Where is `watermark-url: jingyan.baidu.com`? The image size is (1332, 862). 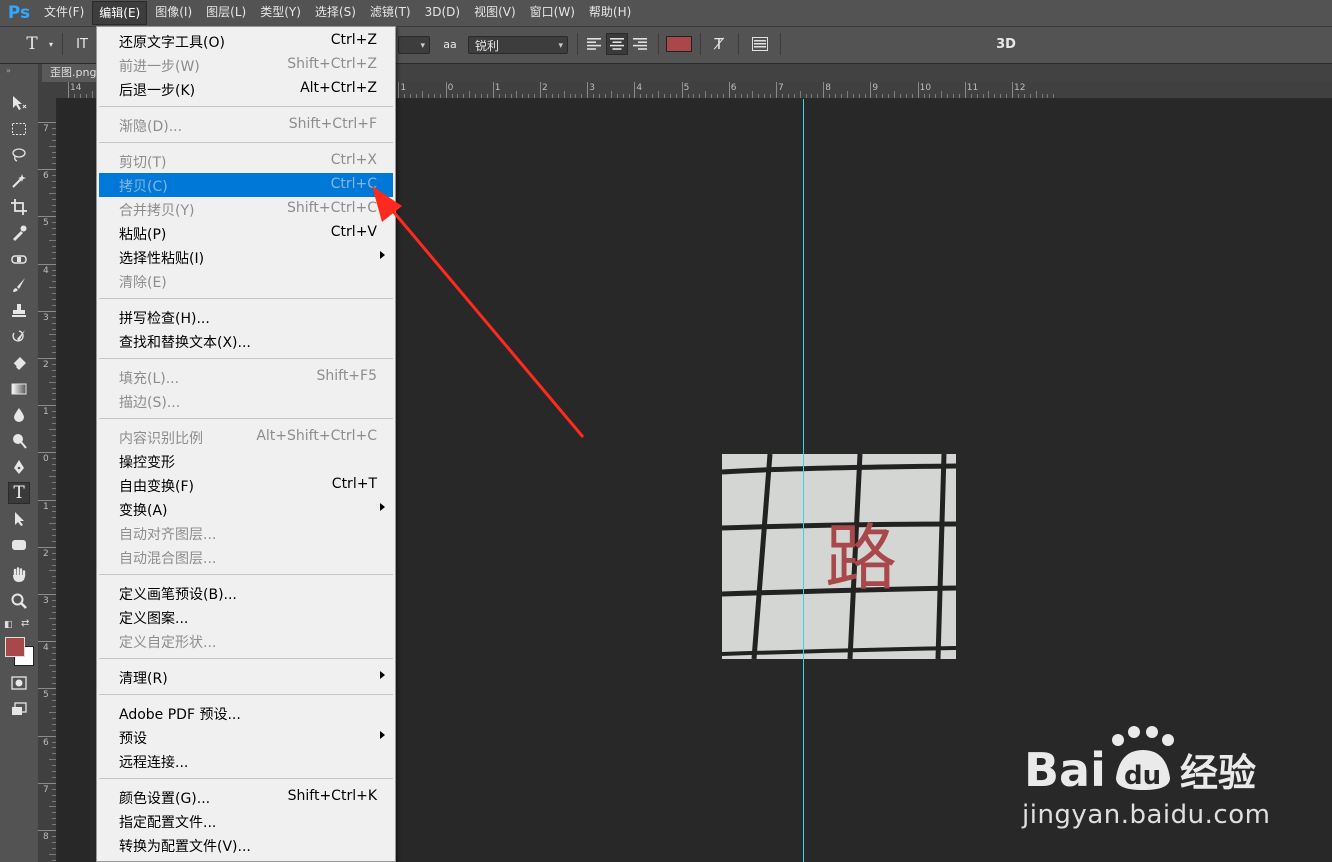 watermark-url: jingyan.baidu.com is located at coordinates (1146, 815).